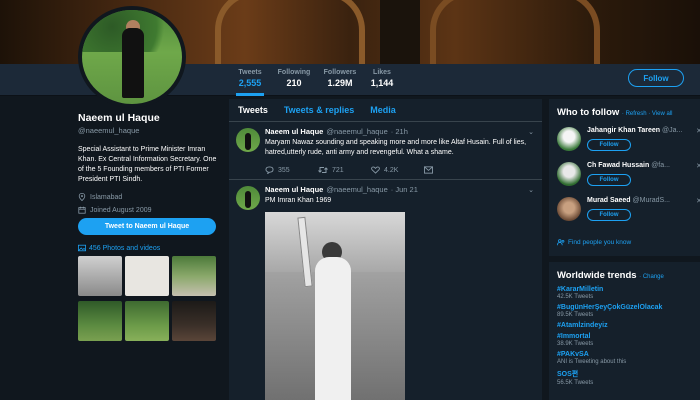 This screenshot has height=400, width=700. I want to click on refresh-view-all-links: · Refresh · View all, so click(647, 114).